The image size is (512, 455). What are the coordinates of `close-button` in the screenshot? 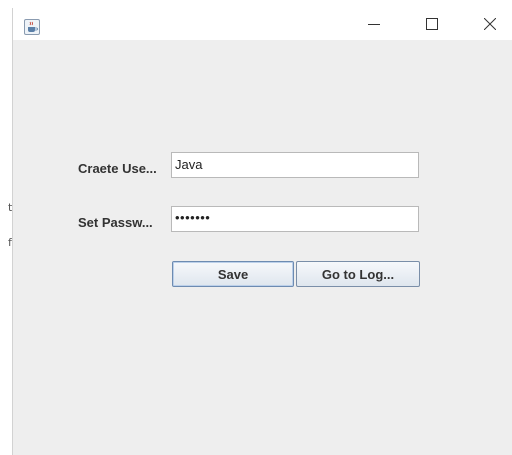 It's located at (489, 24).